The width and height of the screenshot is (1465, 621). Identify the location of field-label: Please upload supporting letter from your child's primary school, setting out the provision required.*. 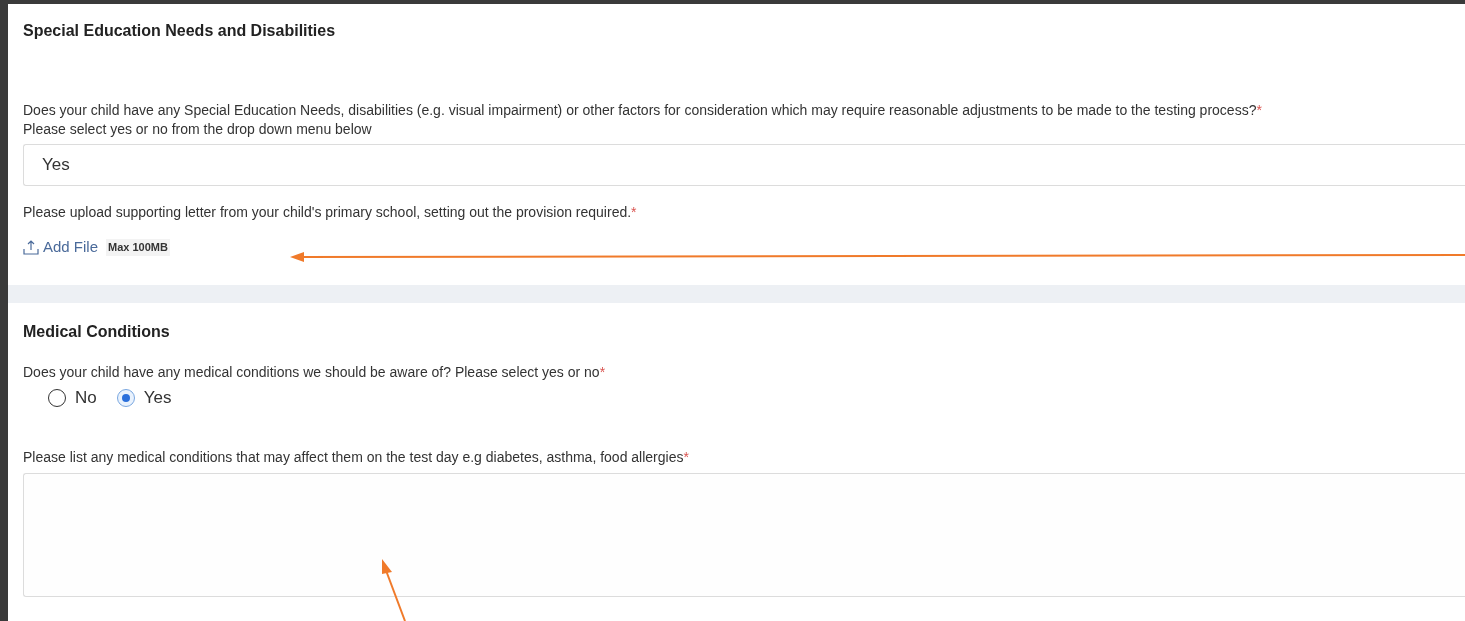
(330, 212).